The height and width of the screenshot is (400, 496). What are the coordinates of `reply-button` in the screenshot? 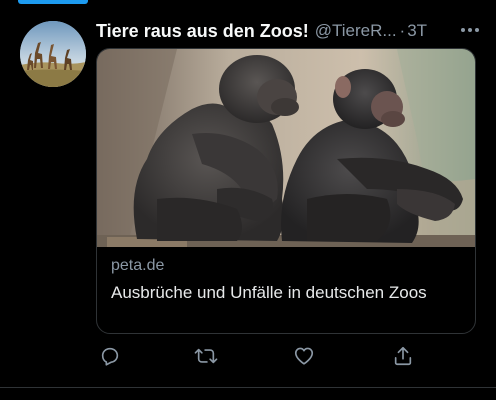 It's located at (110, 356).